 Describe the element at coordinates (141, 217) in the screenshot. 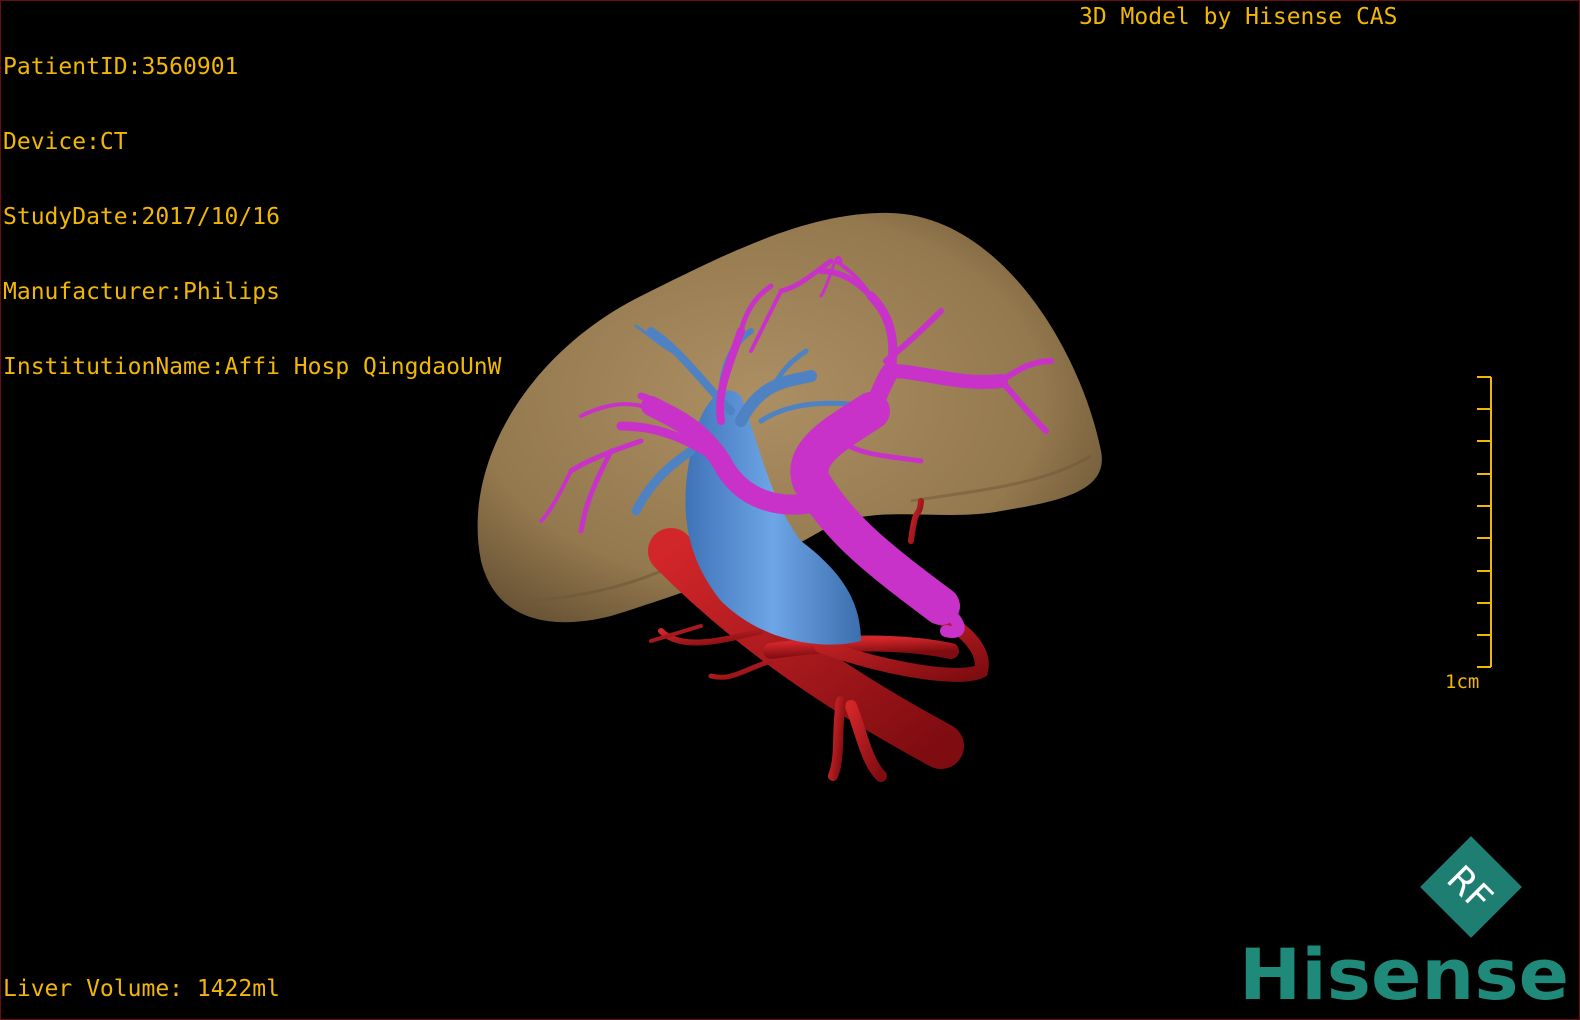

I see `study-date-text: StudyDate:2017/10/16` at that location.